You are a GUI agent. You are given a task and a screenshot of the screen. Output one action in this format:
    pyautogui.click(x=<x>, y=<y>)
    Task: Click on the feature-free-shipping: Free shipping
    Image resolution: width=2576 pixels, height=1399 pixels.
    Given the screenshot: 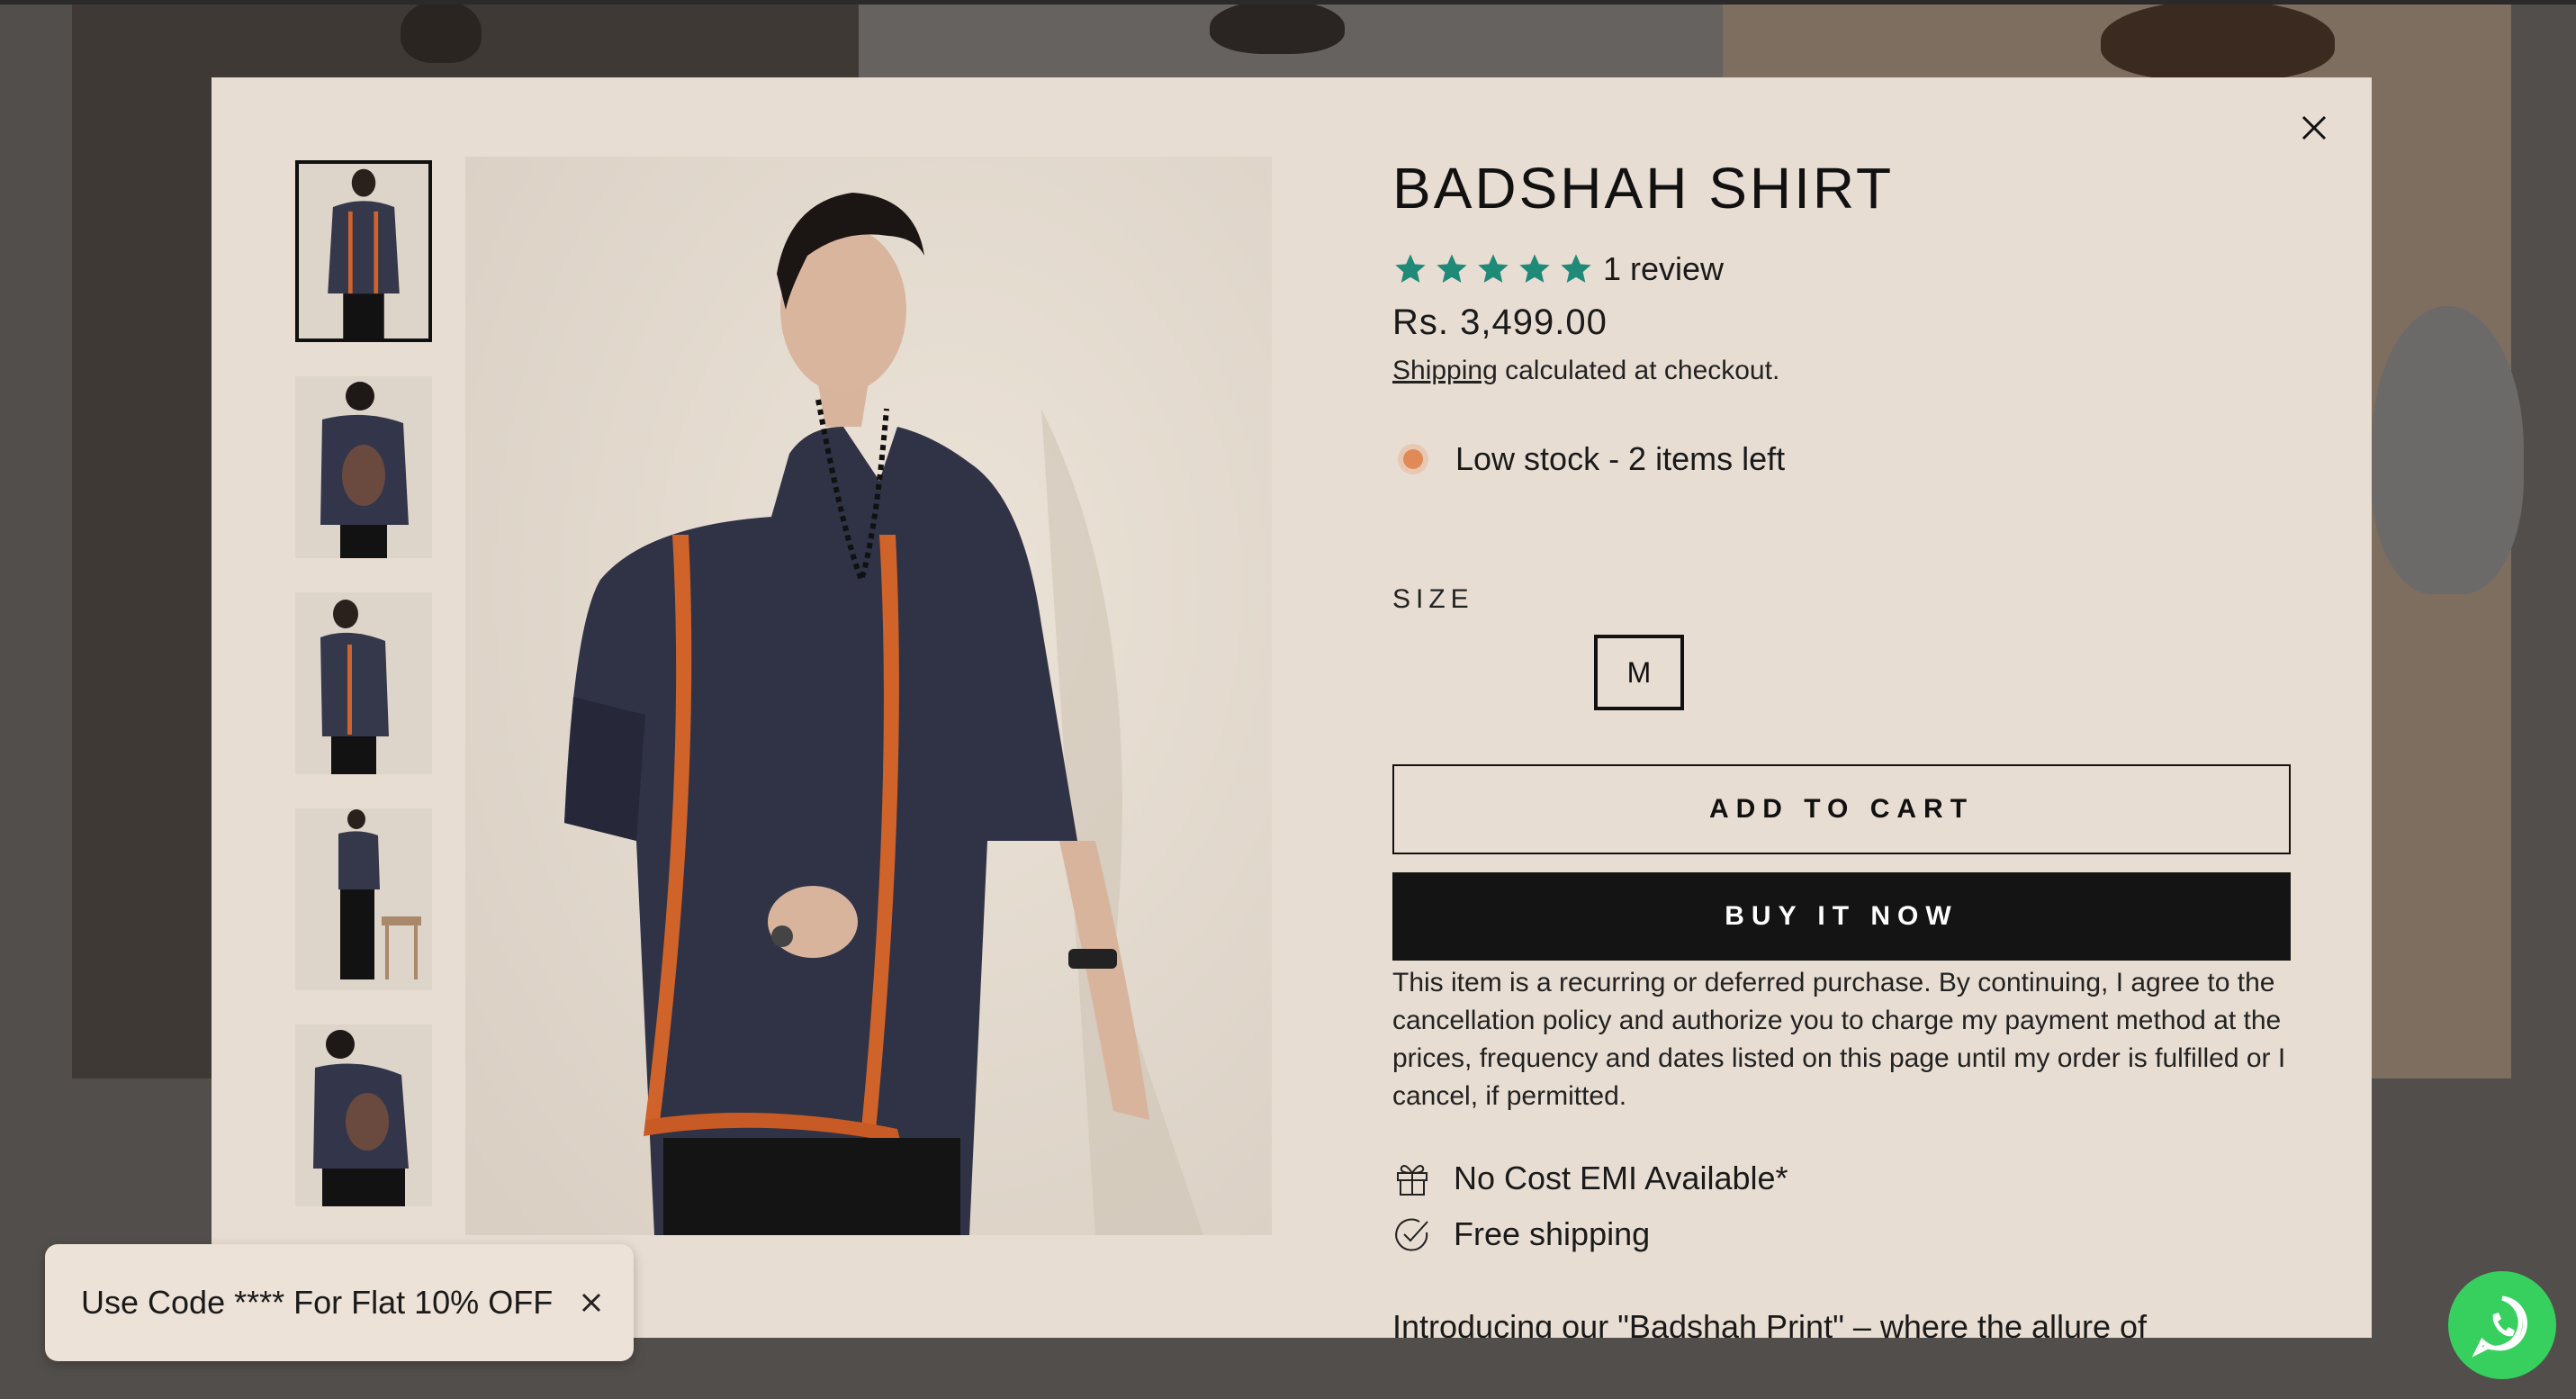 What is the action you would take?
    pyautogui.click(x=1842, y=1234)
    